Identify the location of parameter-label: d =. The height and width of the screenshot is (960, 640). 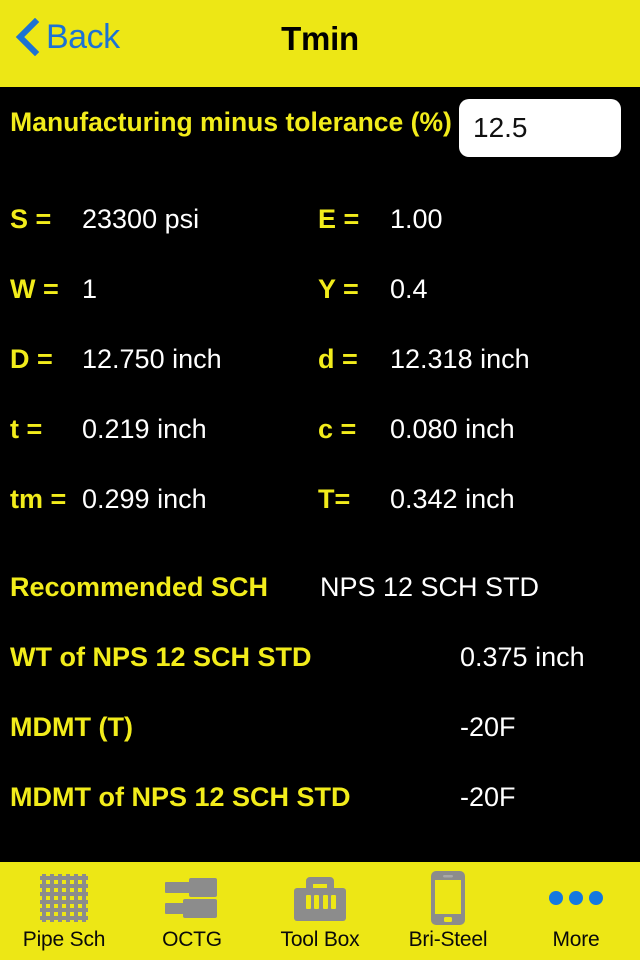
(338, 359).